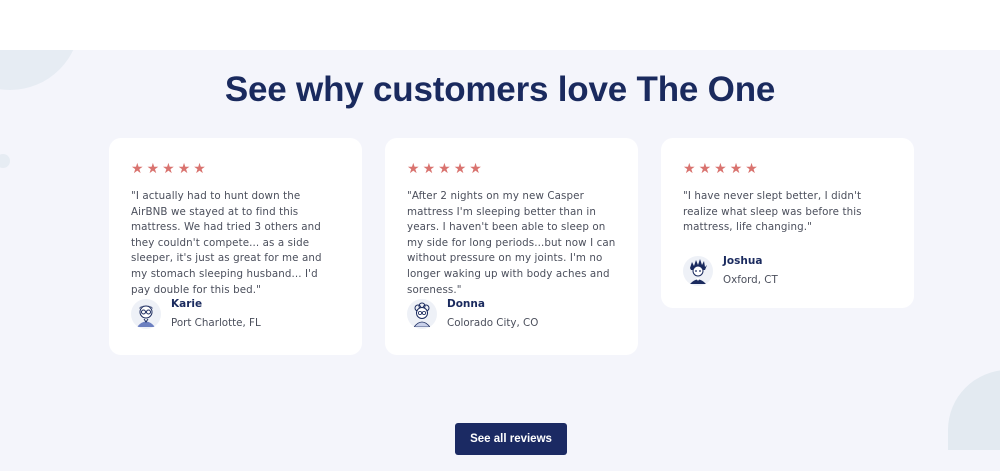 The height and width of the screenshot is (471, 1000). Describe the element at coordinates (750, 280) in the screenshot. I see `reviewer-location: Oxford, CT` at that location.